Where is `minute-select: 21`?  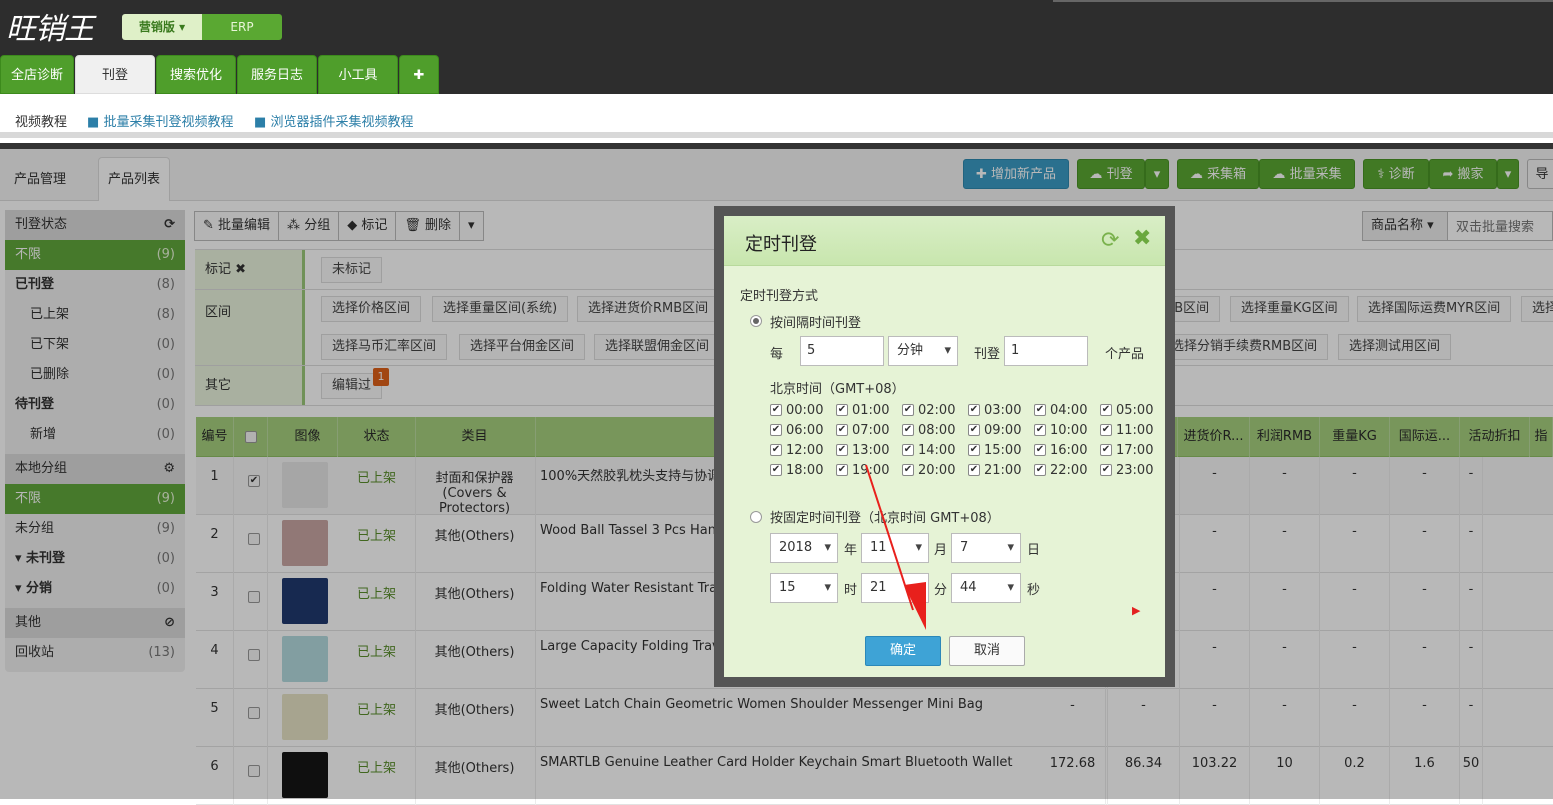
minute-select: 21 is located at coordinates (895, 588).